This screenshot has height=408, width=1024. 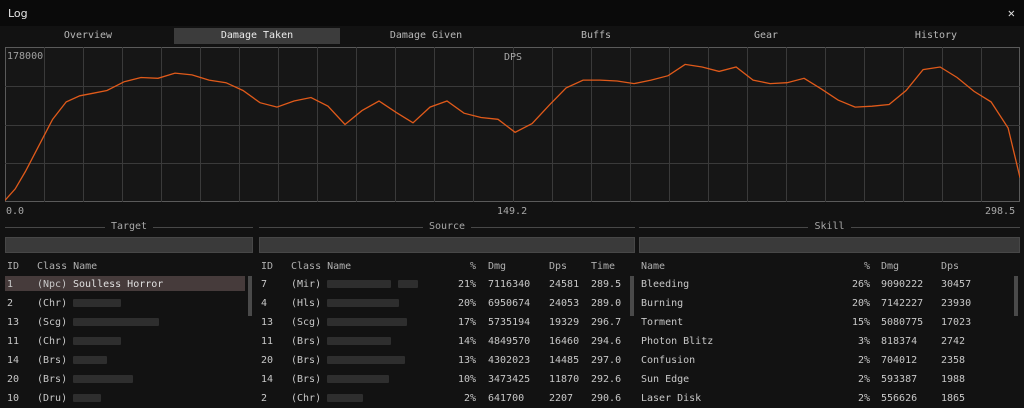 What do you see at coordinates (466, 341) in the screenshot?
I see `row-pct: 14%` at bounding box center [466, 341].